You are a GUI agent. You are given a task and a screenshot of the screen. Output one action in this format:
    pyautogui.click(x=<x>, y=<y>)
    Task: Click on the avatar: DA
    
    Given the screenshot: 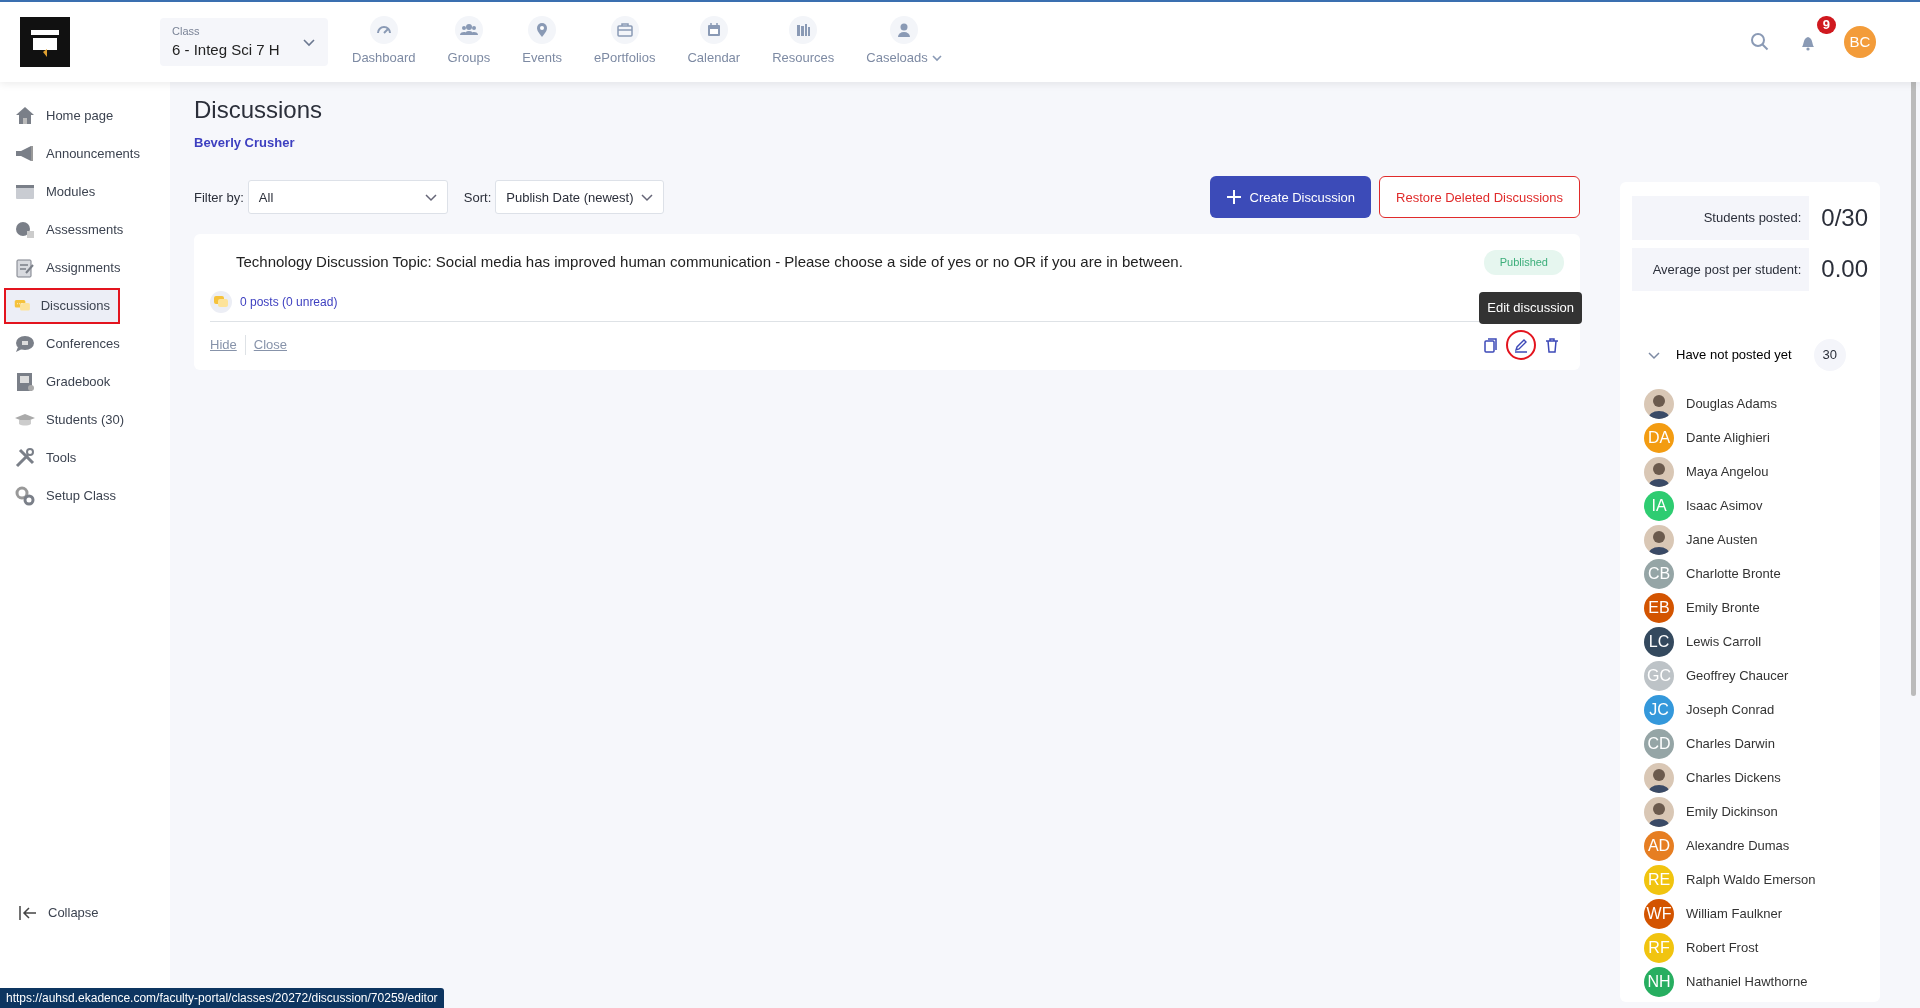 What is the action you would take?
    pyautogui.click(x=1659, y=438)
    